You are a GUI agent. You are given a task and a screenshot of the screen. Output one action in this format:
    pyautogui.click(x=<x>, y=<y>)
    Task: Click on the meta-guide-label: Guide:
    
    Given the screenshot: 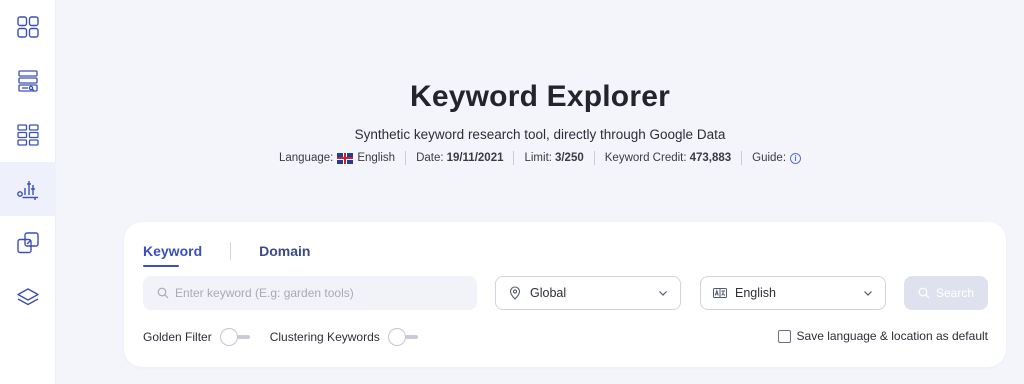 What is the action you would take?
    pyautogui.click(x=769, y=158)
    